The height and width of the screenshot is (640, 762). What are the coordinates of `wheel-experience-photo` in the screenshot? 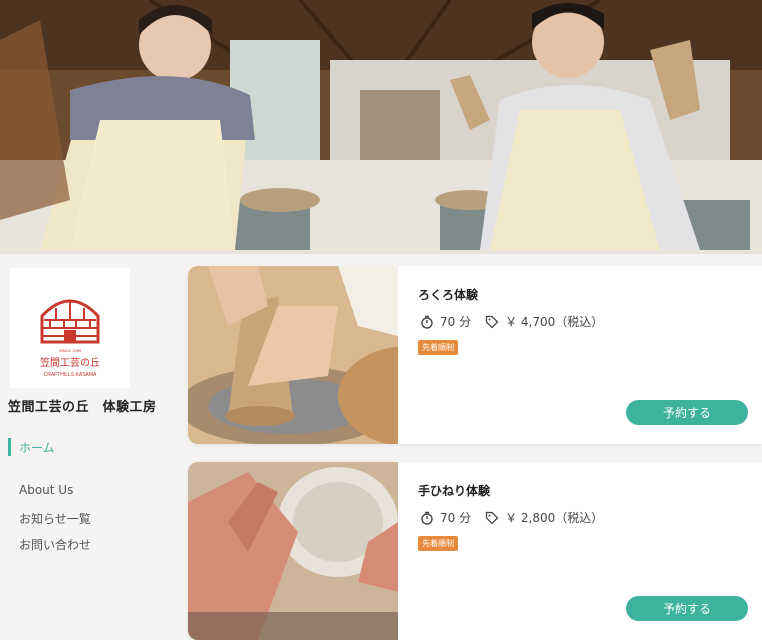 It's located at (333, 355).